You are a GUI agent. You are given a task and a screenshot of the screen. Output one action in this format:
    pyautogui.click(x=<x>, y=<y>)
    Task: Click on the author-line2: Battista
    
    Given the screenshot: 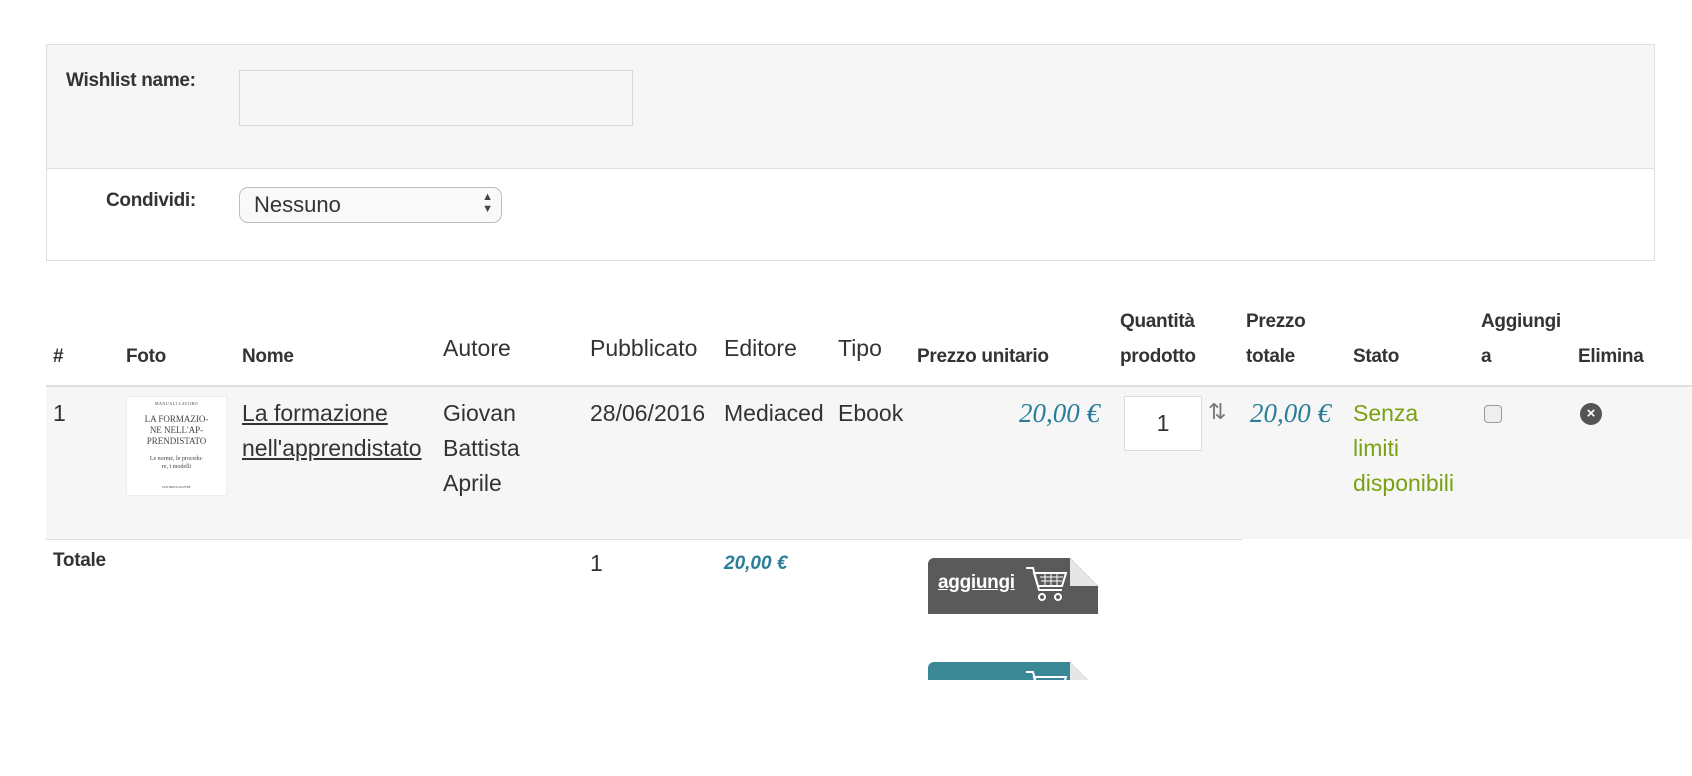 What is the action you would take?
    pyautogui.click(x=481, y=448)
    